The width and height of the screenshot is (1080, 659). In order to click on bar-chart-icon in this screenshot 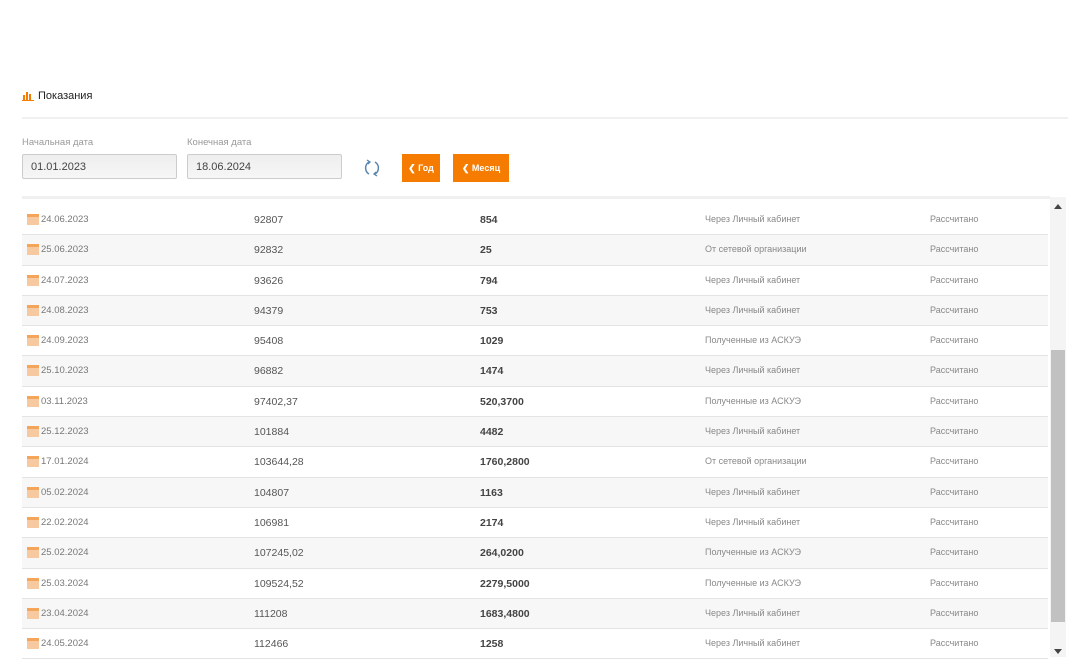, I will do `click(28, 96)`.